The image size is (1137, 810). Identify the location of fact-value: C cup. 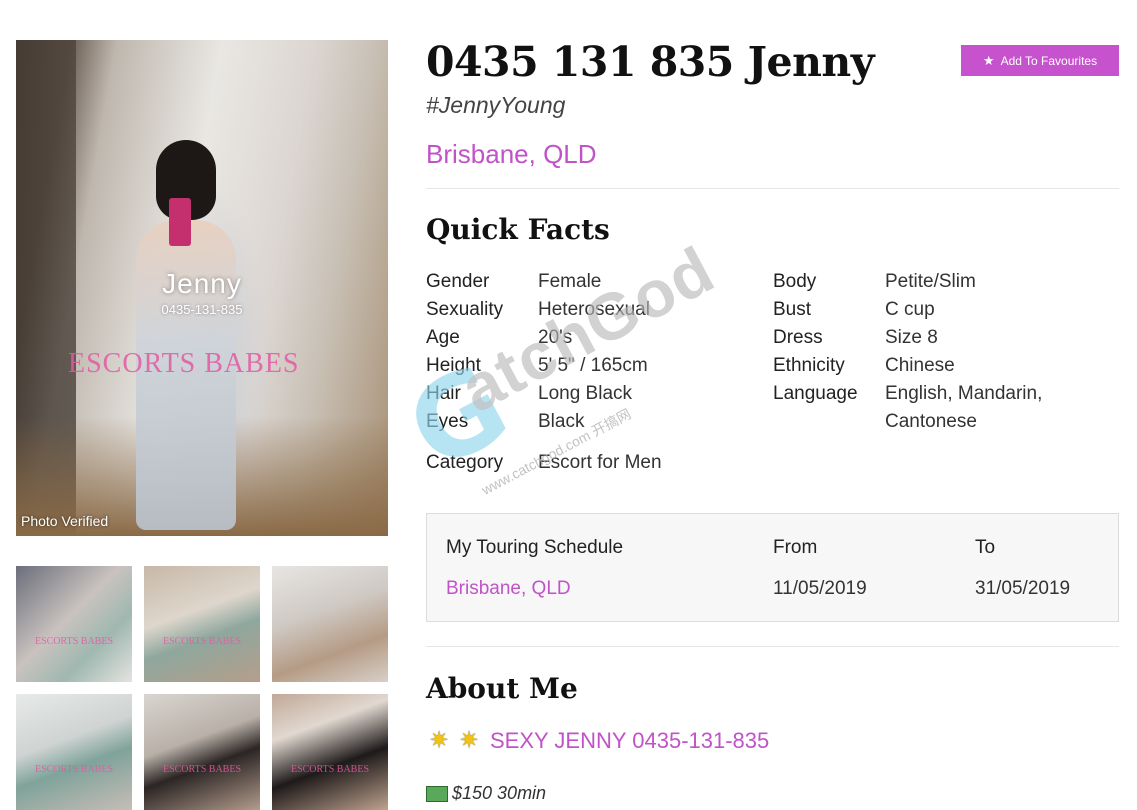
(910, 309).